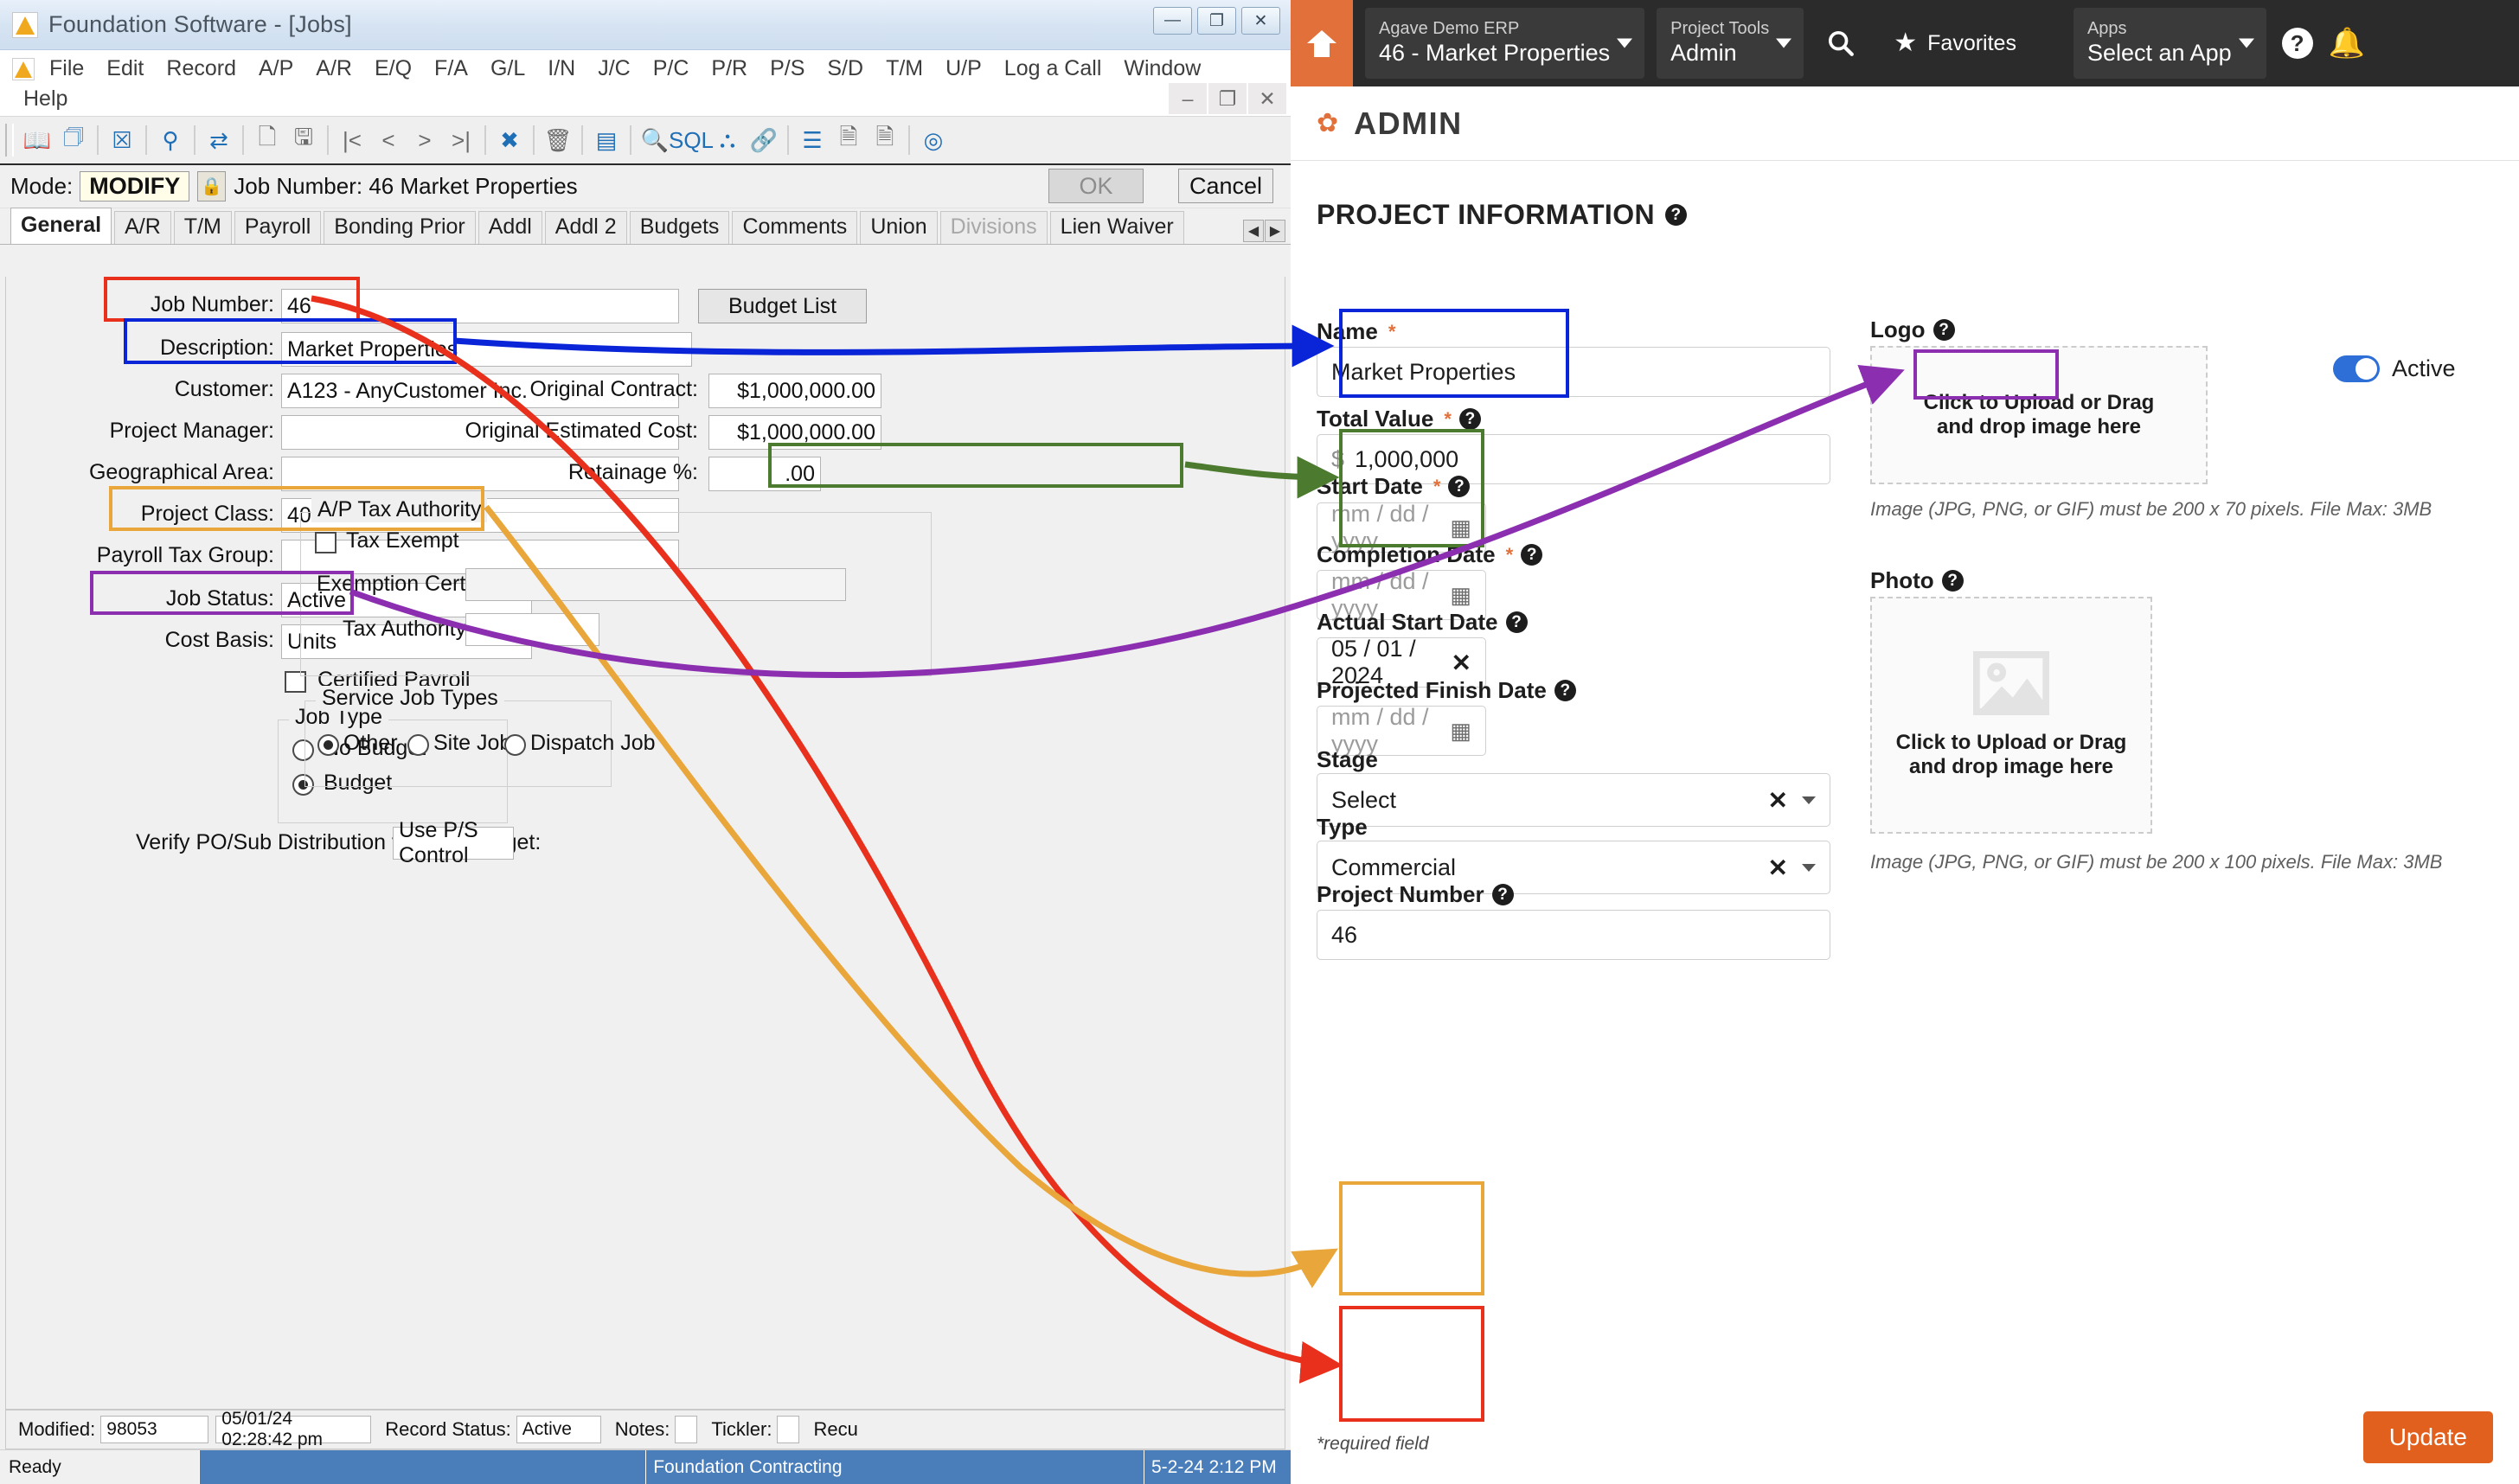 The width and height of the screenshot is (2519, 1484). I want to click on window-controls: — ❐ ✕, so click(1217, 21).